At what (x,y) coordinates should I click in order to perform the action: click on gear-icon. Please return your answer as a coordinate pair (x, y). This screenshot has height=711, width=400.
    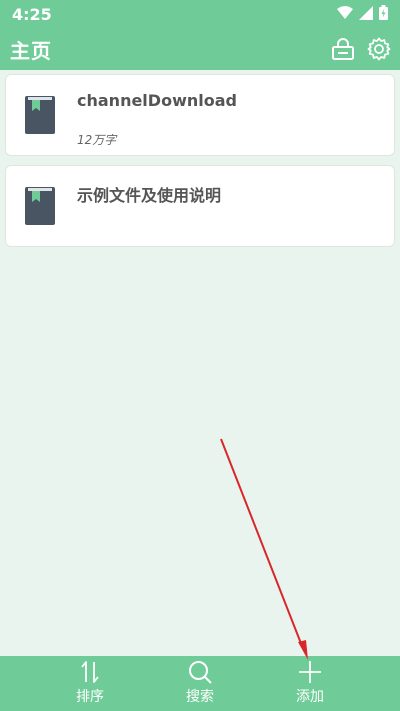
    Looking at the image, I should click on (379, 49).